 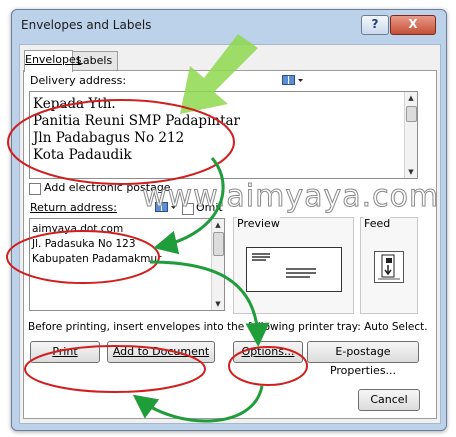 I want to click on tab-envelopes: Envelopes, so click(x=52, y=61).